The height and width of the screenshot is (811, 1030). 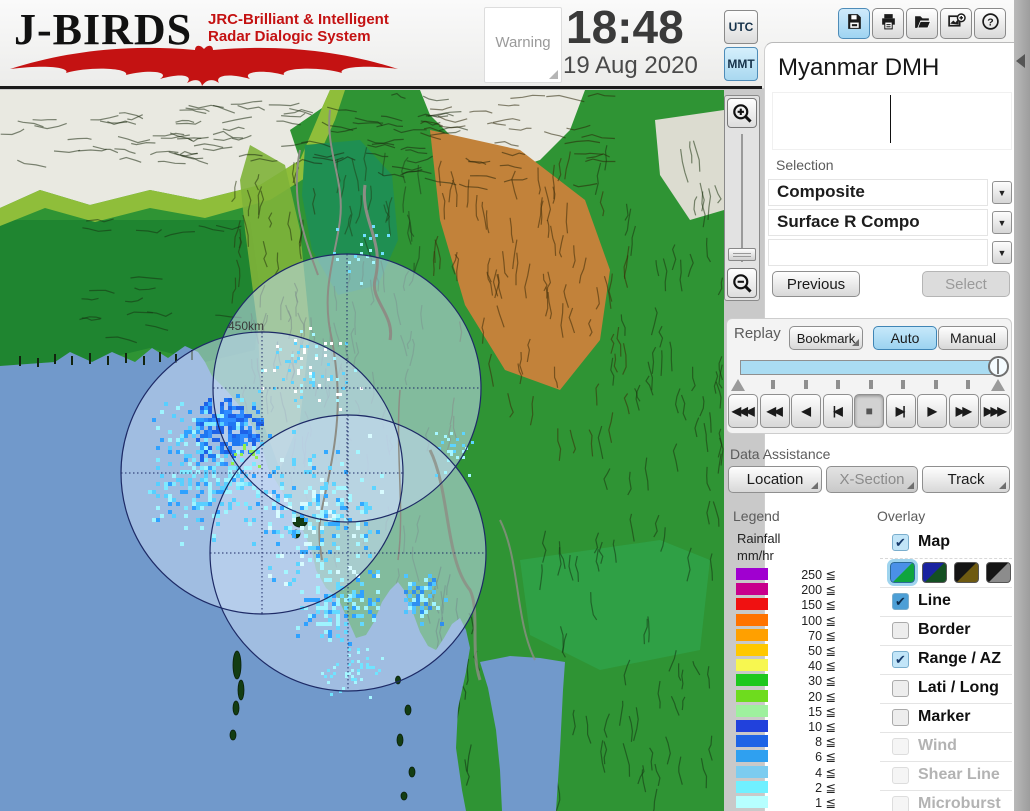 What do you see at coordinates (998, 366) in the screenshot?
I see `replay-slider-handle` at bounding box center [998, 366].